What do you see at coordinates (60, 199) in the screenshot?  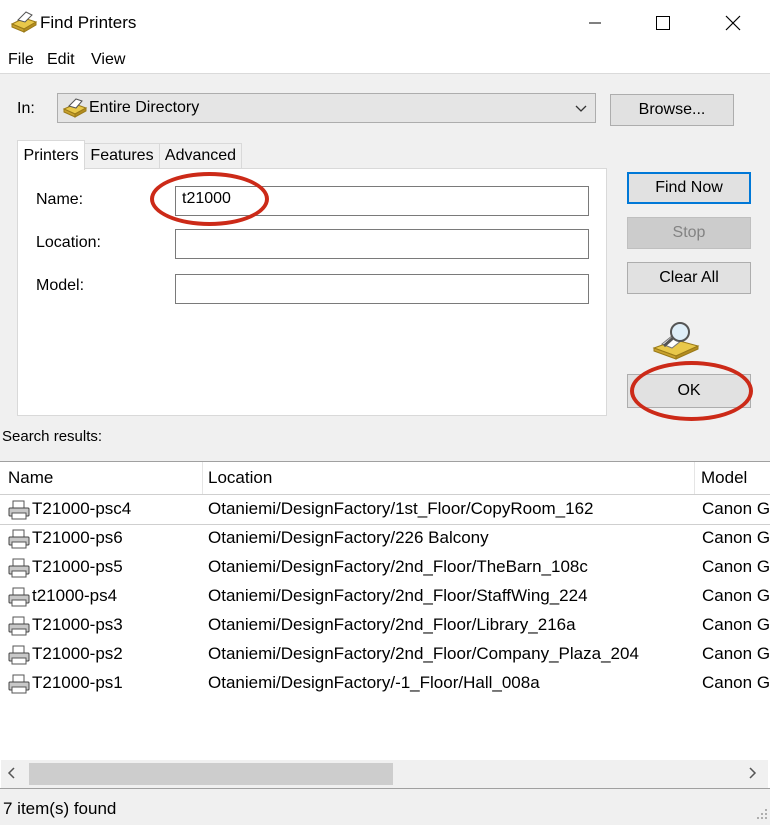 I see `name-label: Name:` at bounding box center [60, 199].